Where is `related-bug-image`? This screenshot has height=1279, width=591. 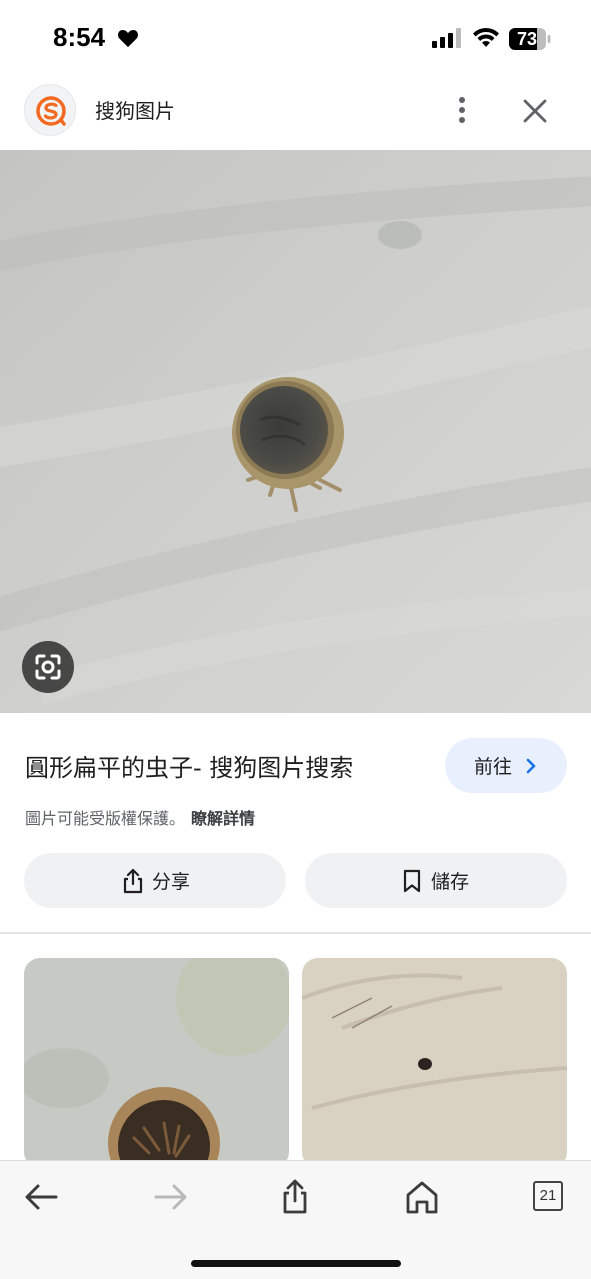
related-bug-image is located at coordinates (156, 1063).